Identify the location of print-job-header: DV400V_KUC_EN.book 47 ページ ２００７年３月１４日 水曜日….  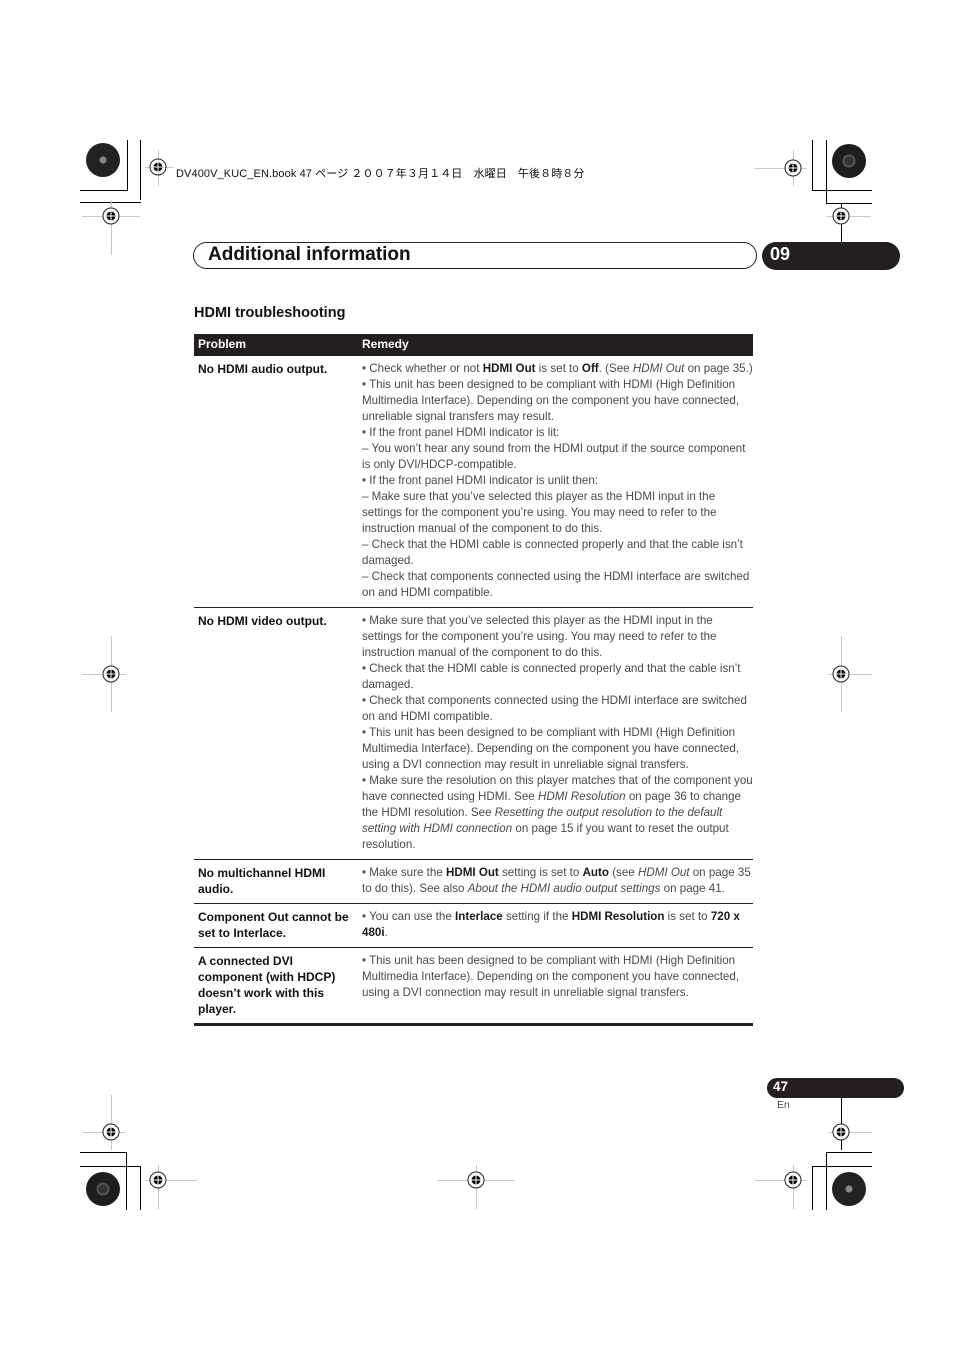
(380, 174).